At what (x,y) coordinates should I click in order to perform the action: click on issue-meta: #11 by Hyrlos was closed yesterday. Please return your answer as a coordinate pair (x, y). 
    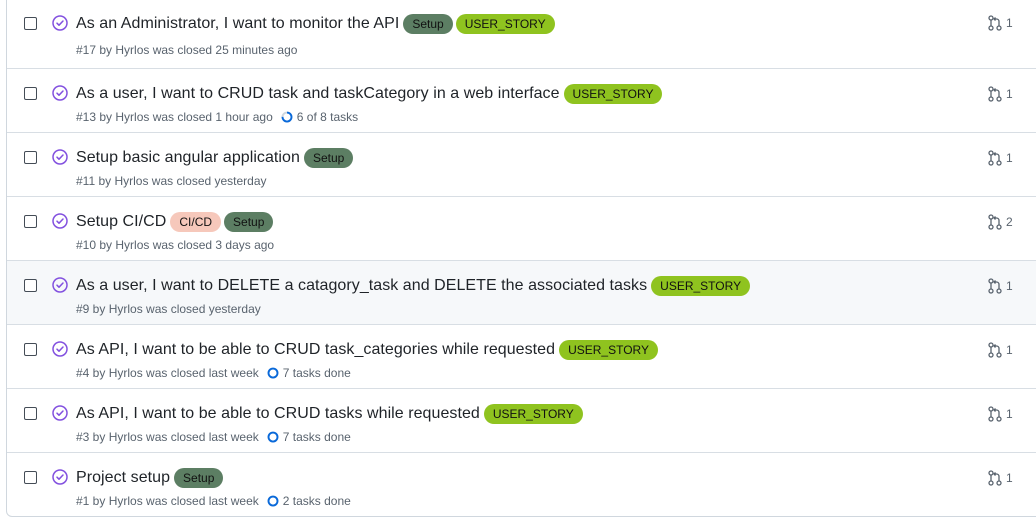
    Looking at the image, I should click on (171, 181).